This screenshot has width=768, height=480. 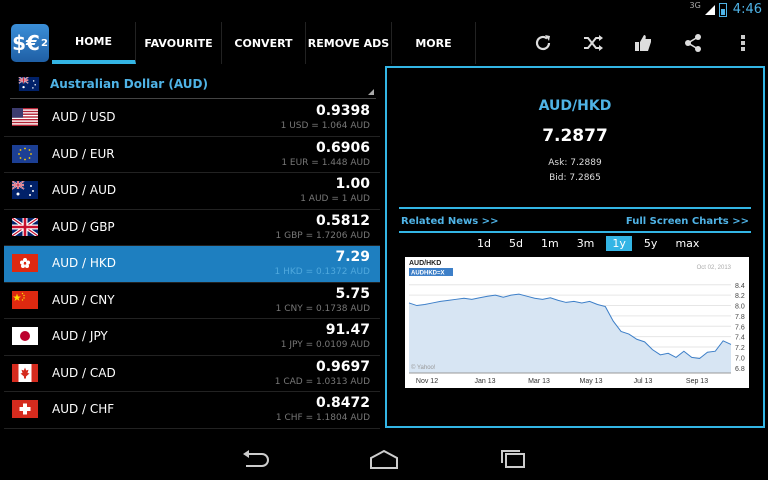 I want to click on rate-row-aud: AUD / AUD 1.00 1 AUD = 1 AUD, so click(x=192, y=191).